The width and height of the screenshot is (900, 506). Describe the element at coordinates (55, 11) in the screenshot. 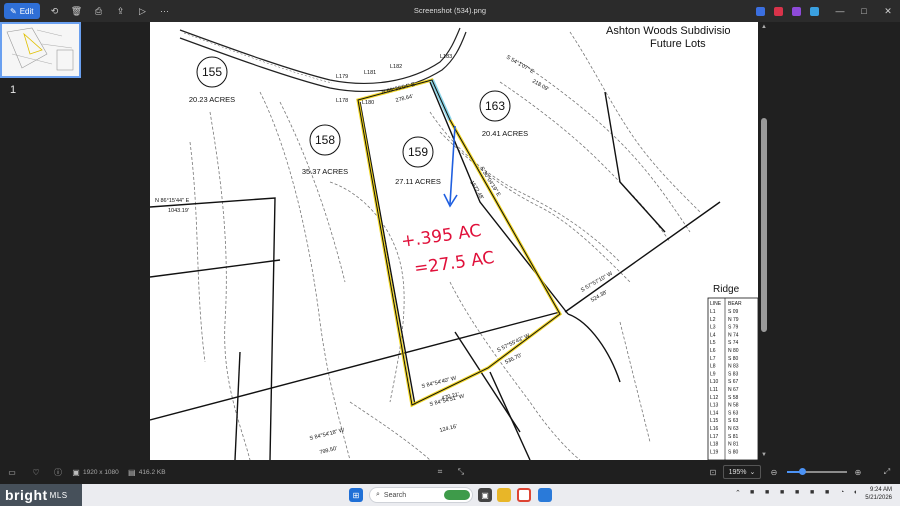

I see `rotate-icon: ⟲` at that location.